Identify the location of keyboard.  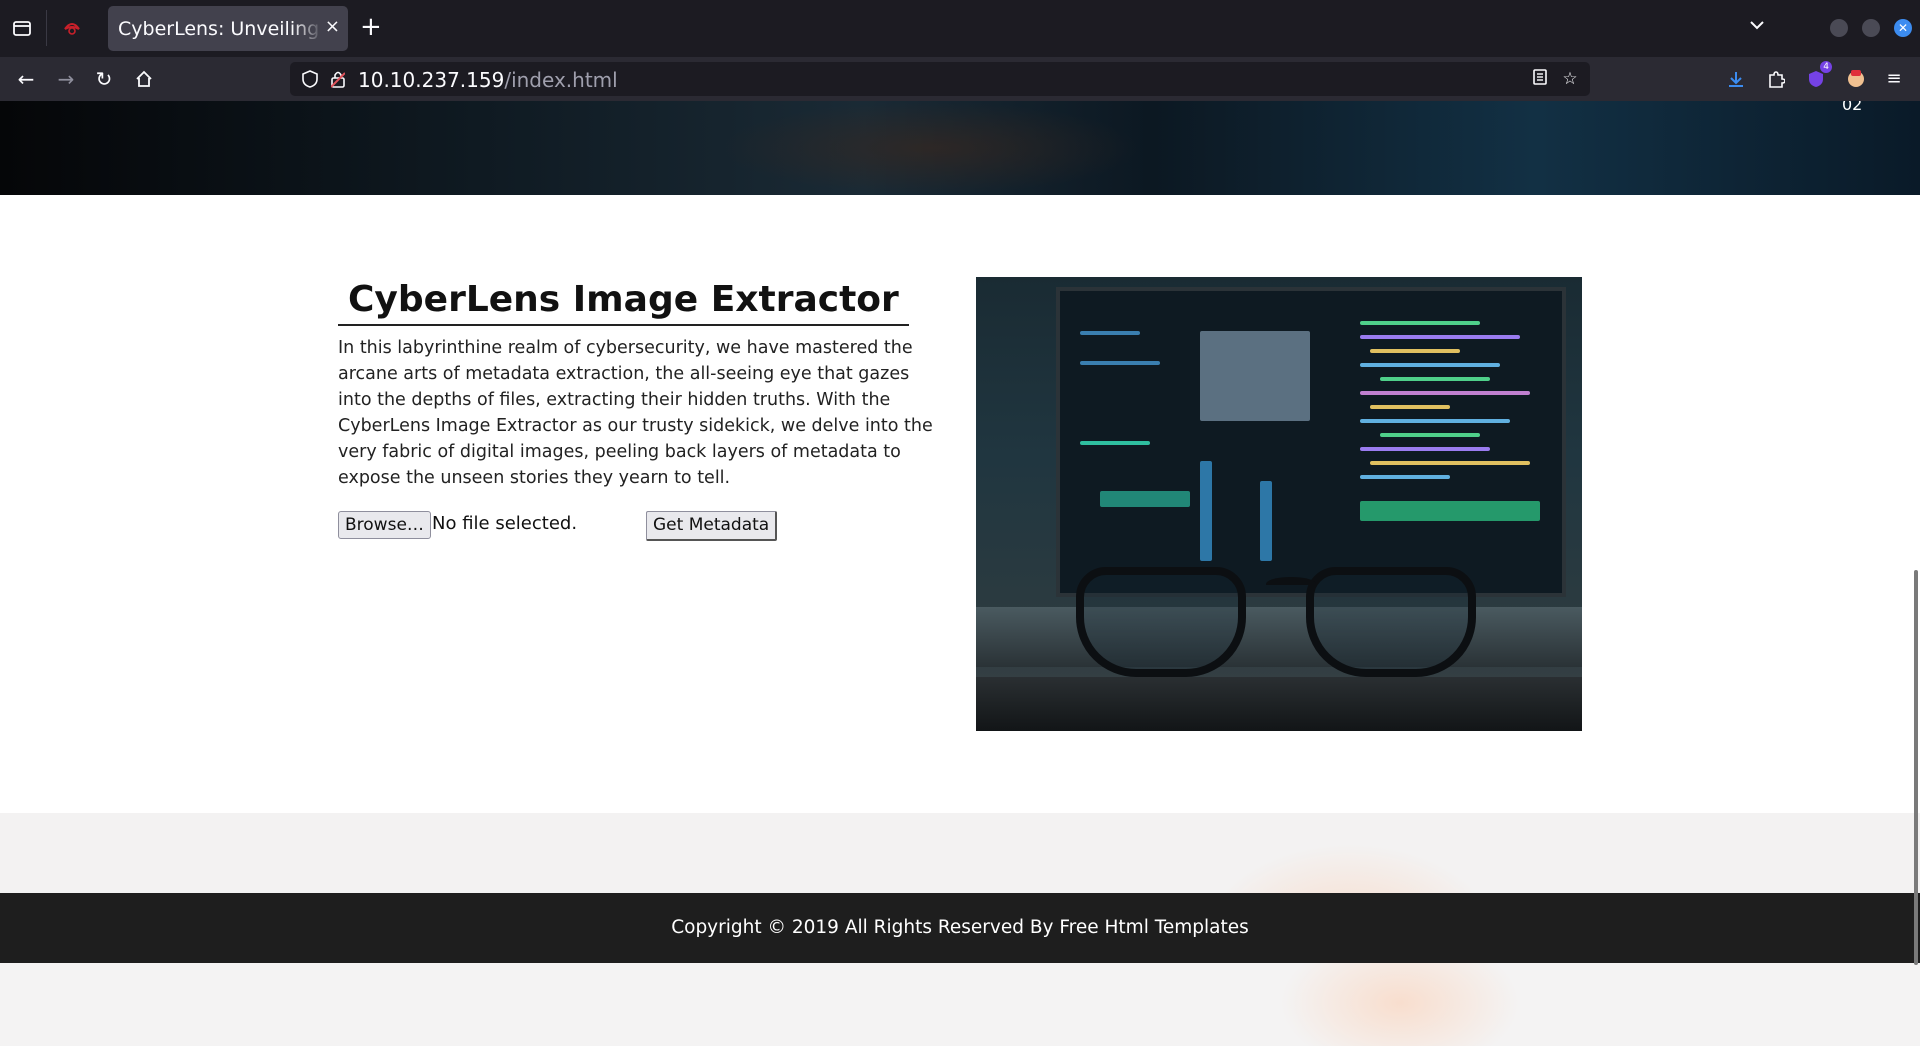
(1279, 637).